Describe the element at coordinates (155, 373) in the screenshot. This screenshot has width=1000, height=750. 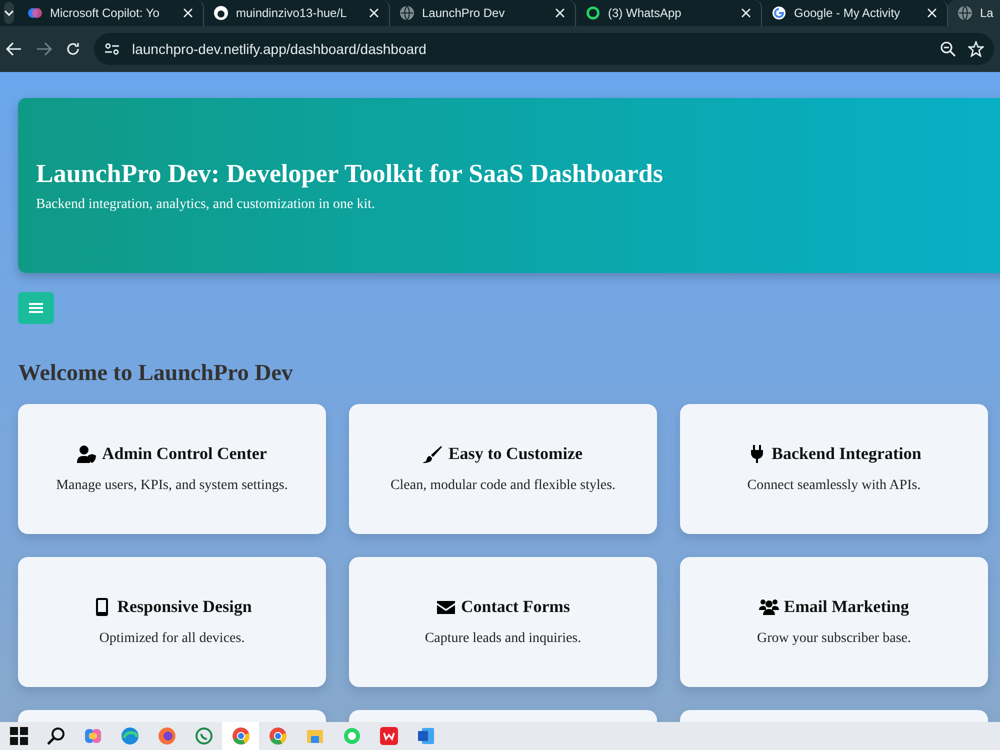
I see `section-heading: Welcome to LaunchPro Dev` at that location.